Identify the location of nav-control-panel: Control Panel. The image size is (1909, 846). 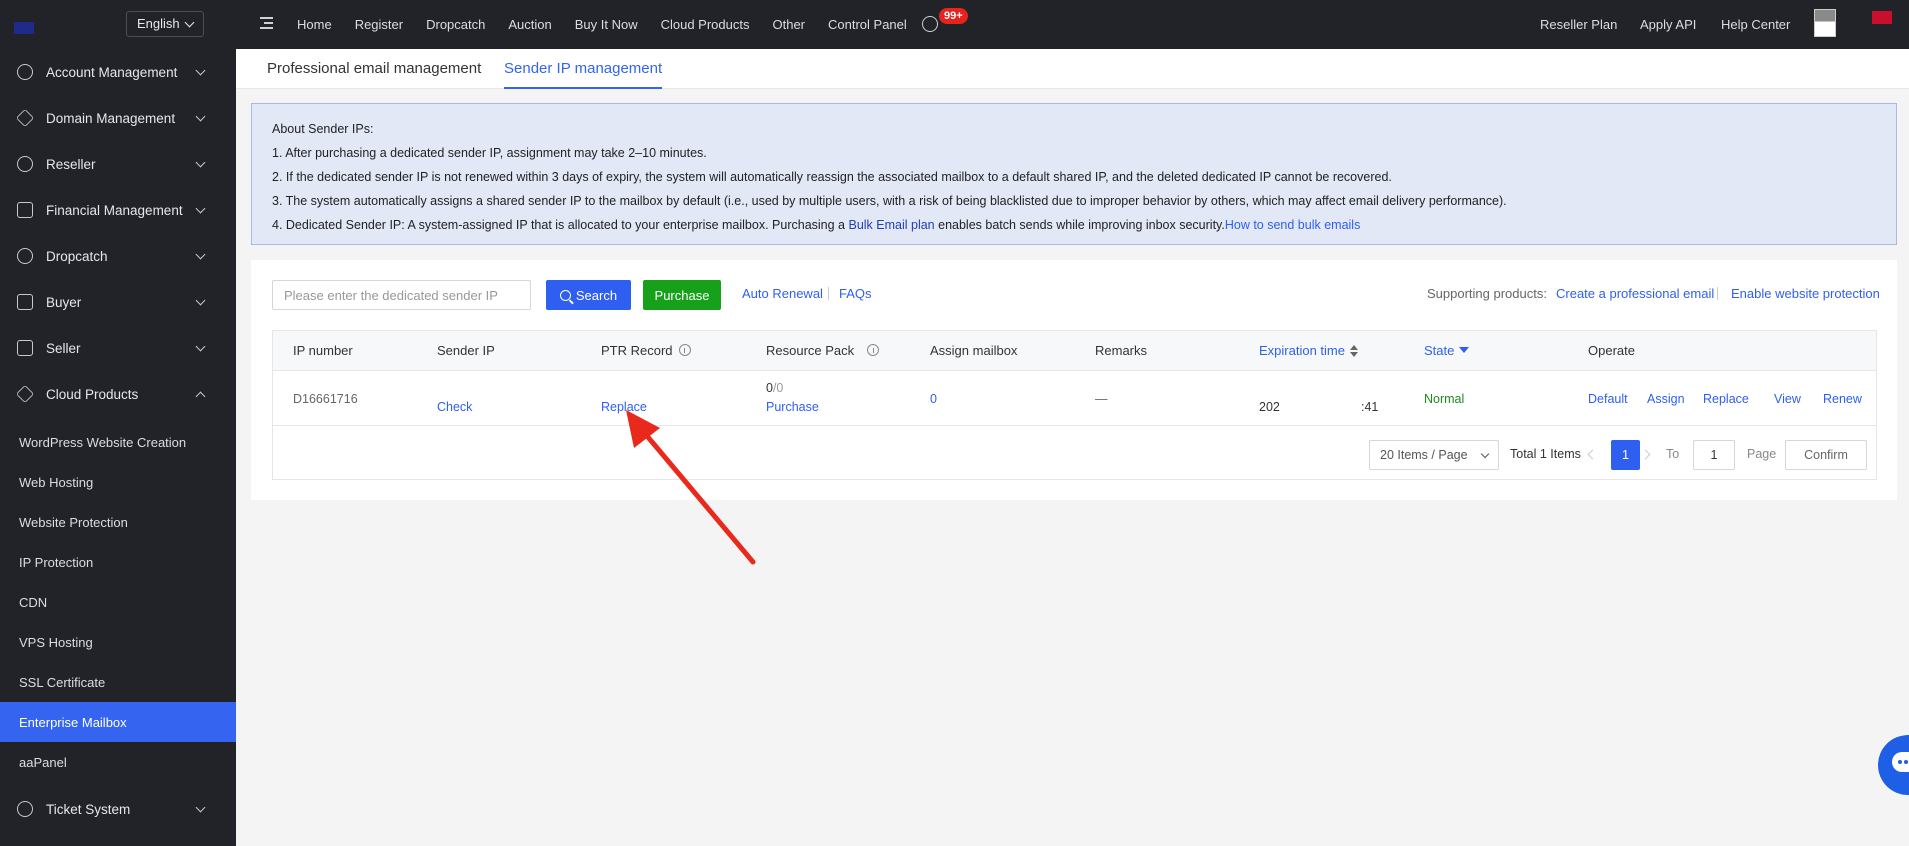
(867, 24).